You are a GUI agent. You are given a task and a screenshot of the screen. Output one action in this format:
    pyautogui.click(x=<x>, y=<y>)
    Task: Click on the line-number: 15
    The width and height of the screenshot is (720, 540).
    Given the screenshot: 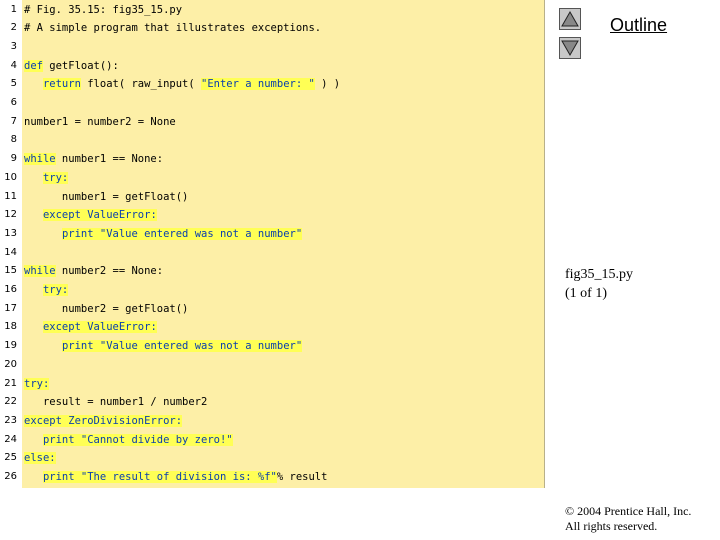 What is the action you would take?
    pyautogui.click(x=10, y=271)
    